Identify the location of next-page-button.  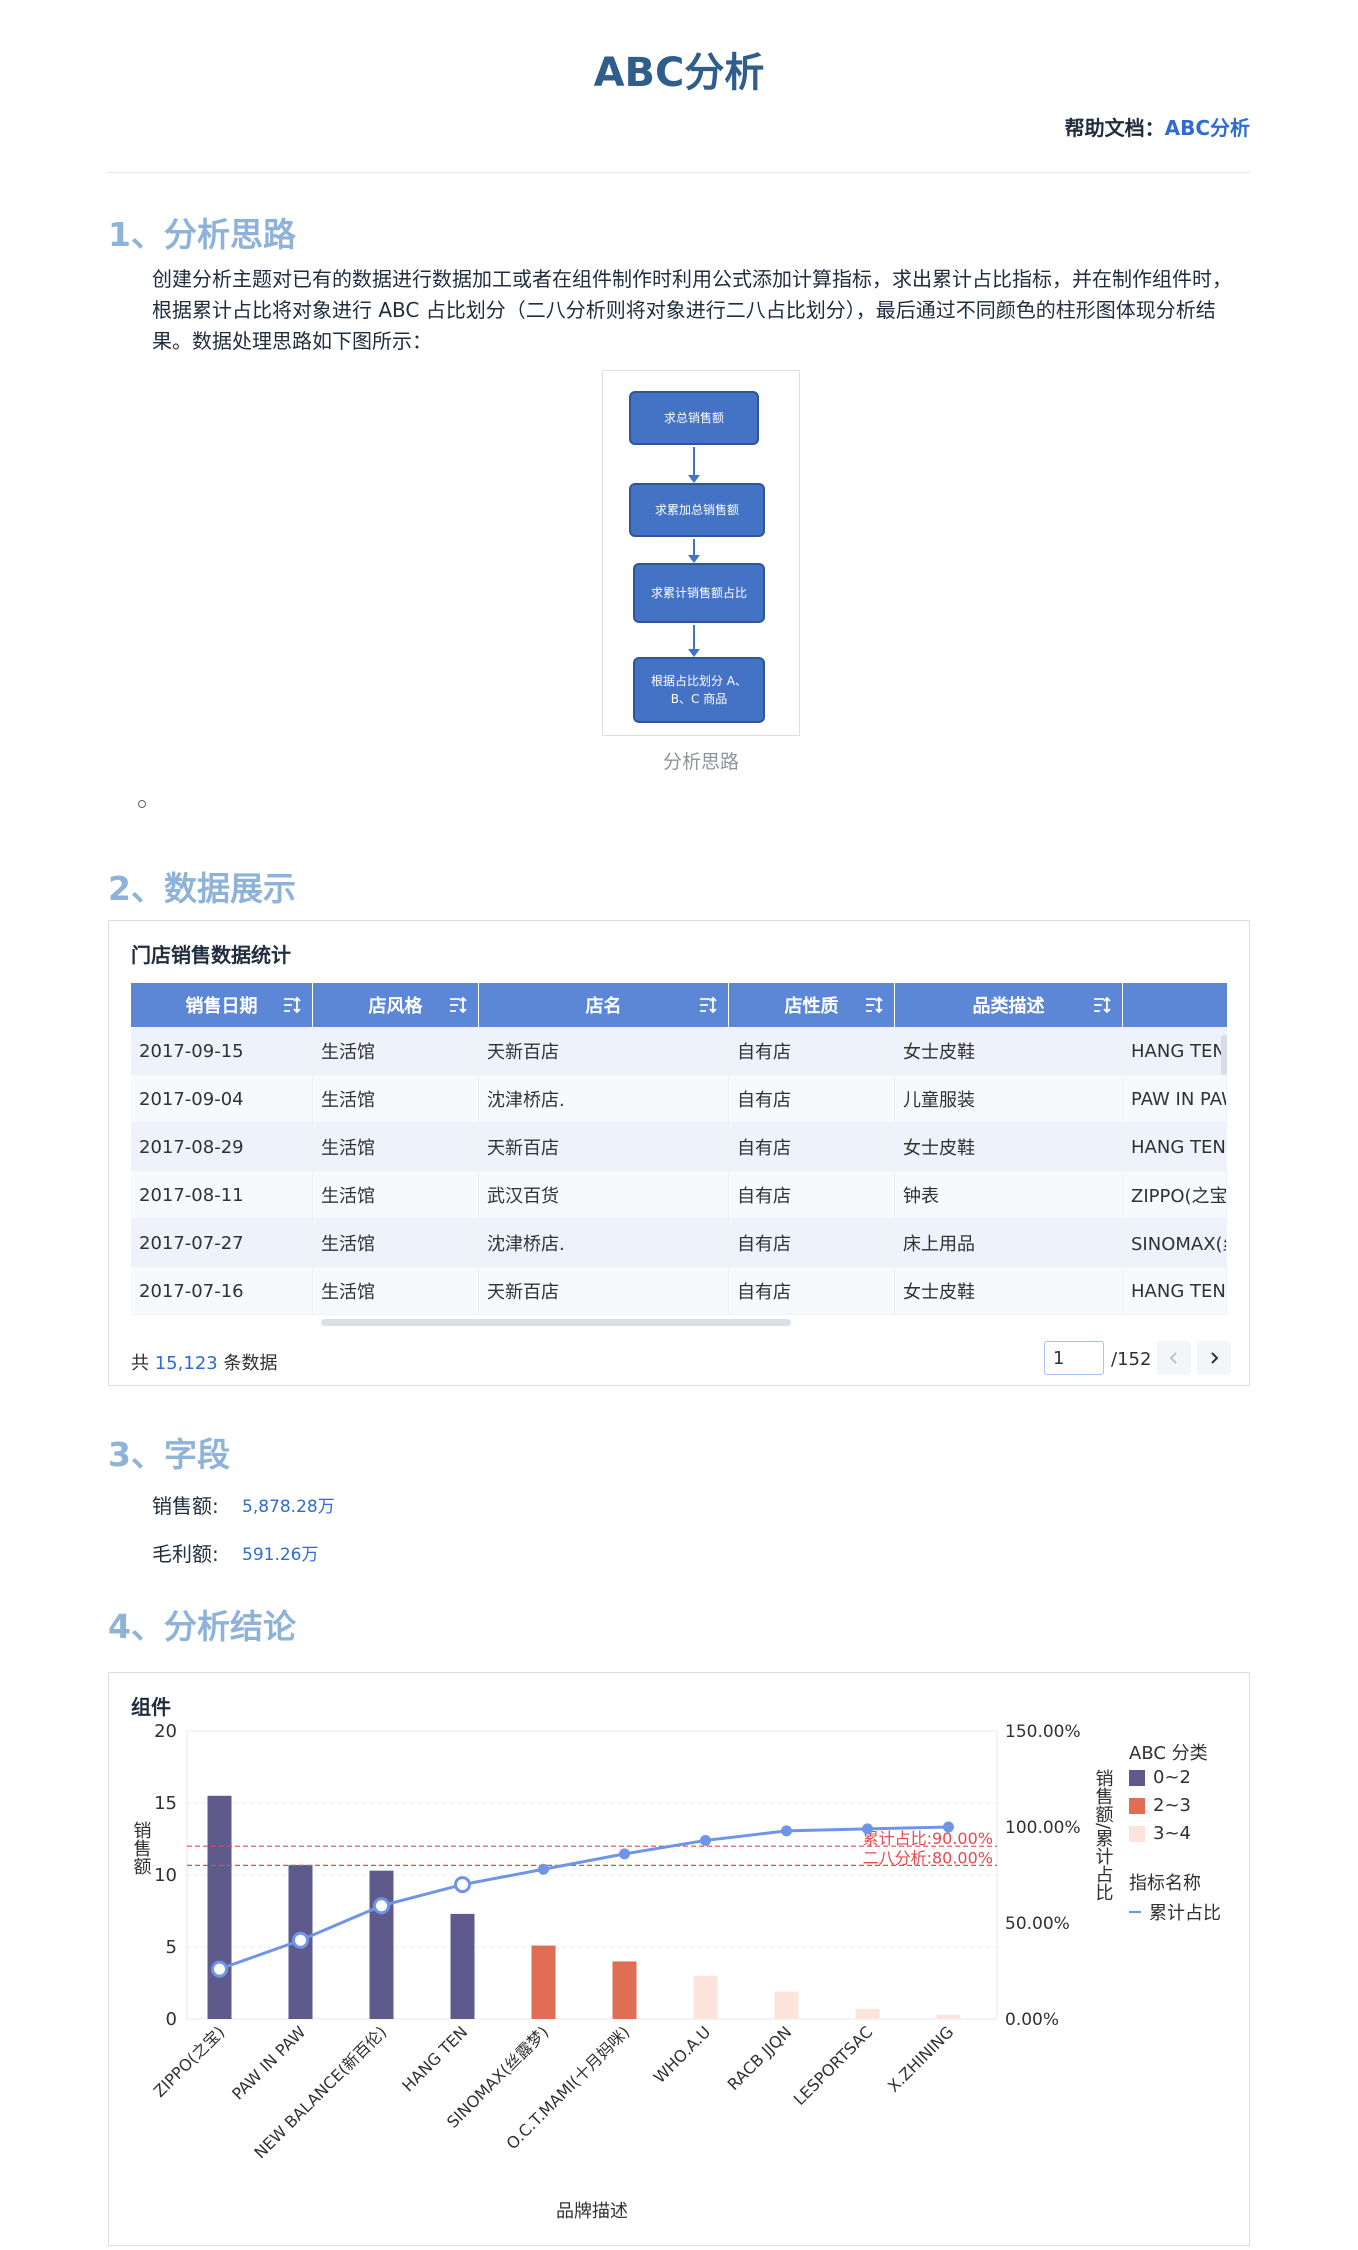
(1214, 1358).